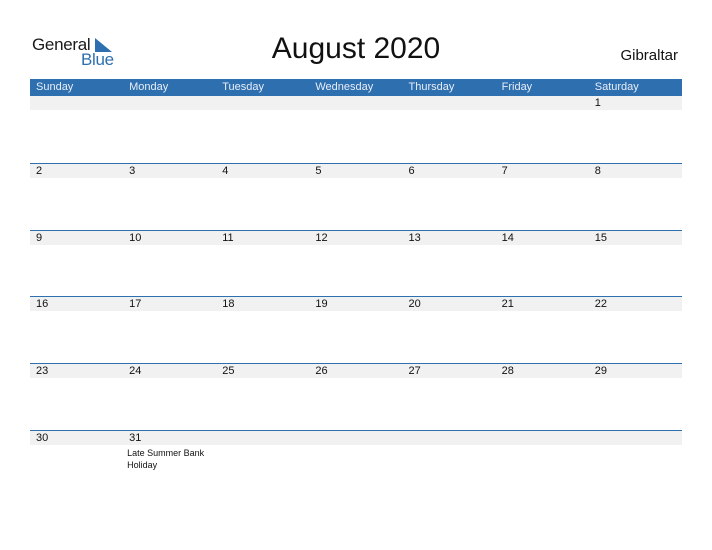  I want to click on day-number: 10, so click(135, 237).